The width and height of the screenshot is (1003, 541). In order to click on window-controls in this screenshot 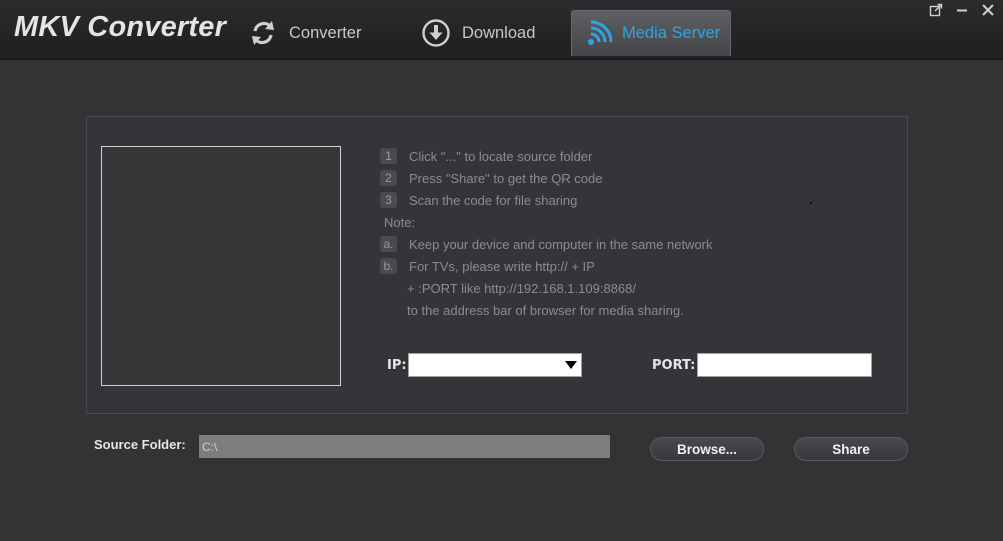, I will do `click(962, 10)`.